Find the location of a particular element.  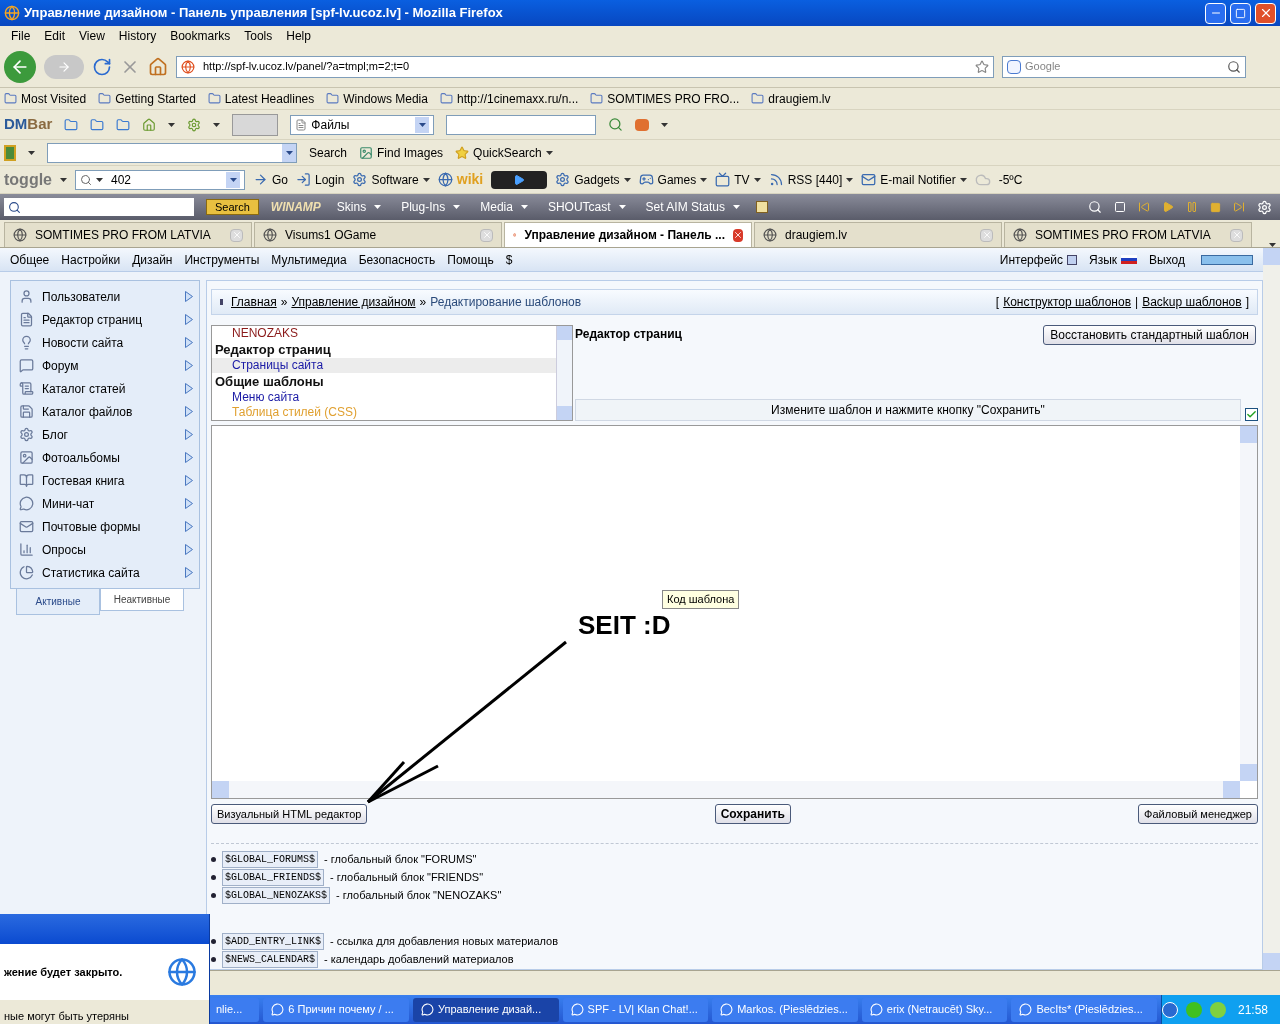

sidebar-item: Статистика сайта is located at coordinates (109, 572).